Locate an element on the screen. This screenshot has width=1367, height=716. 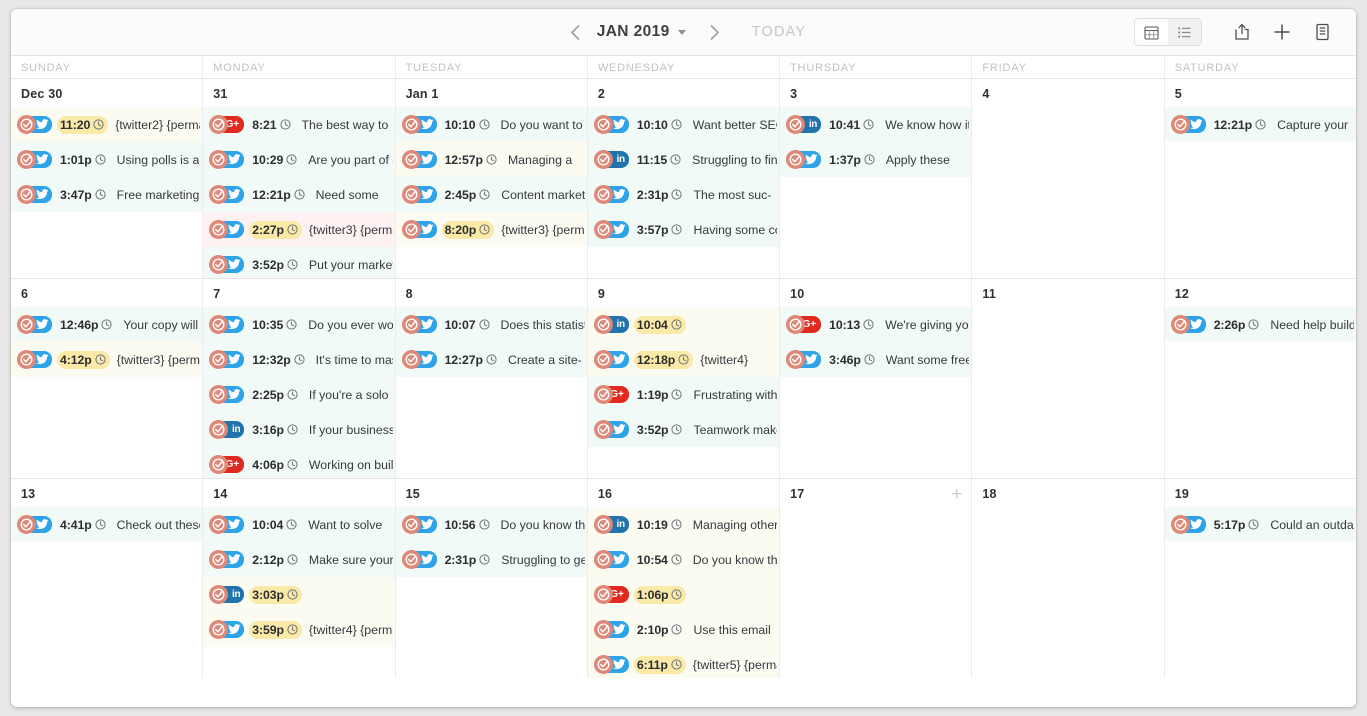
calendar-event: G+ 1:06p is located at coordinates (683, 594).